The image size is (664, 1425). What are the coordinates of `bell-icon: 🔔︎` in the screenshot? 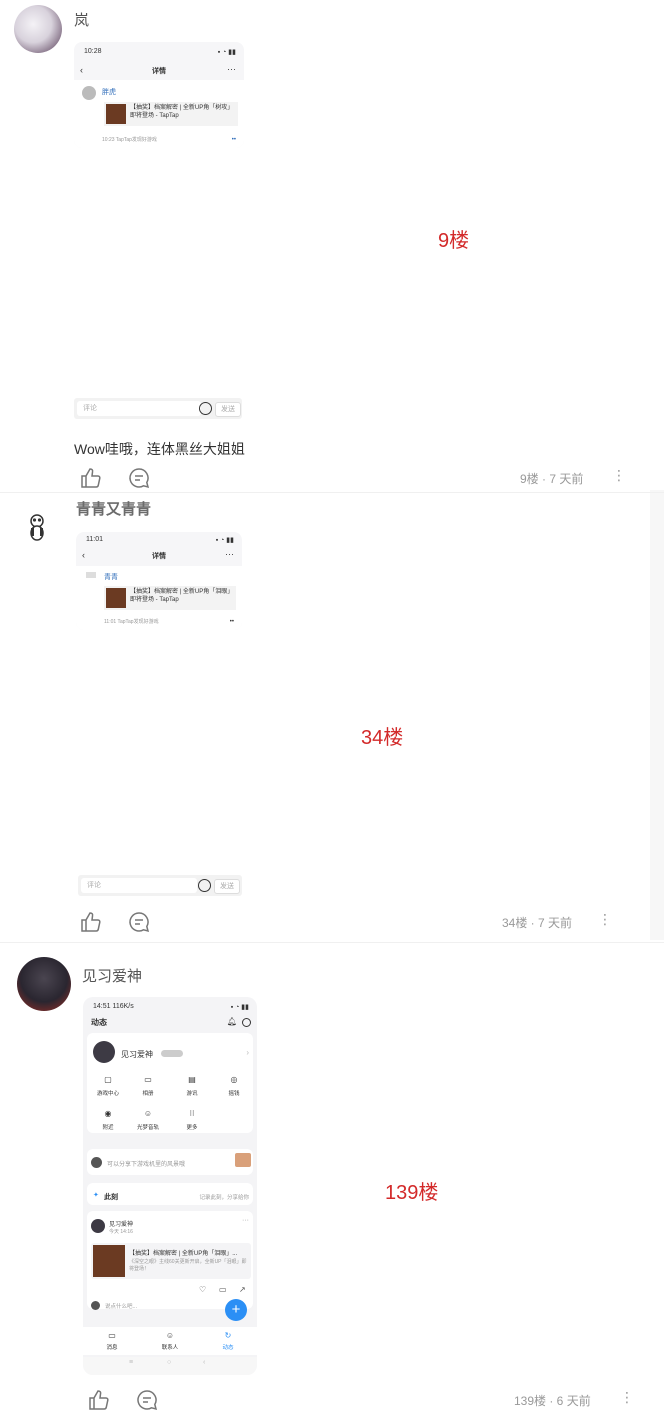 It's located at (231, 1021).